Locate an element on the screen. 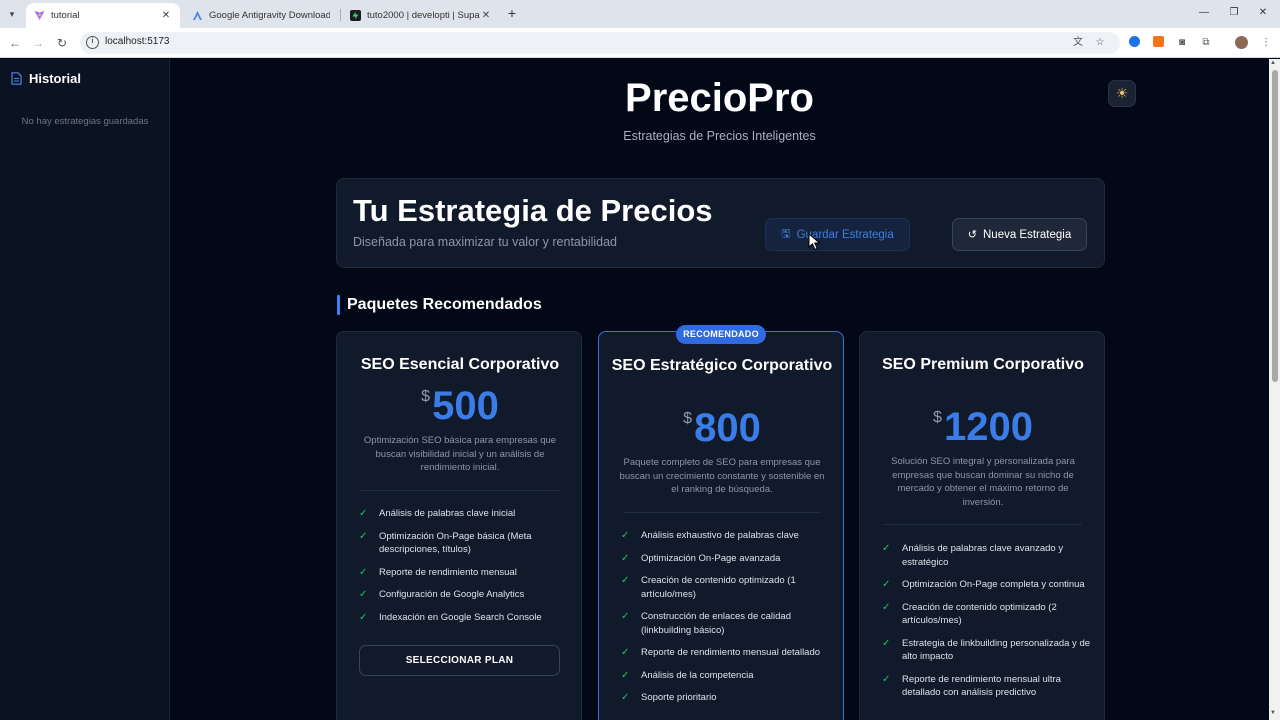 This screenshot has height=720, width=1280. restore-icon: ❐ is located at coordinates (1234, 13).